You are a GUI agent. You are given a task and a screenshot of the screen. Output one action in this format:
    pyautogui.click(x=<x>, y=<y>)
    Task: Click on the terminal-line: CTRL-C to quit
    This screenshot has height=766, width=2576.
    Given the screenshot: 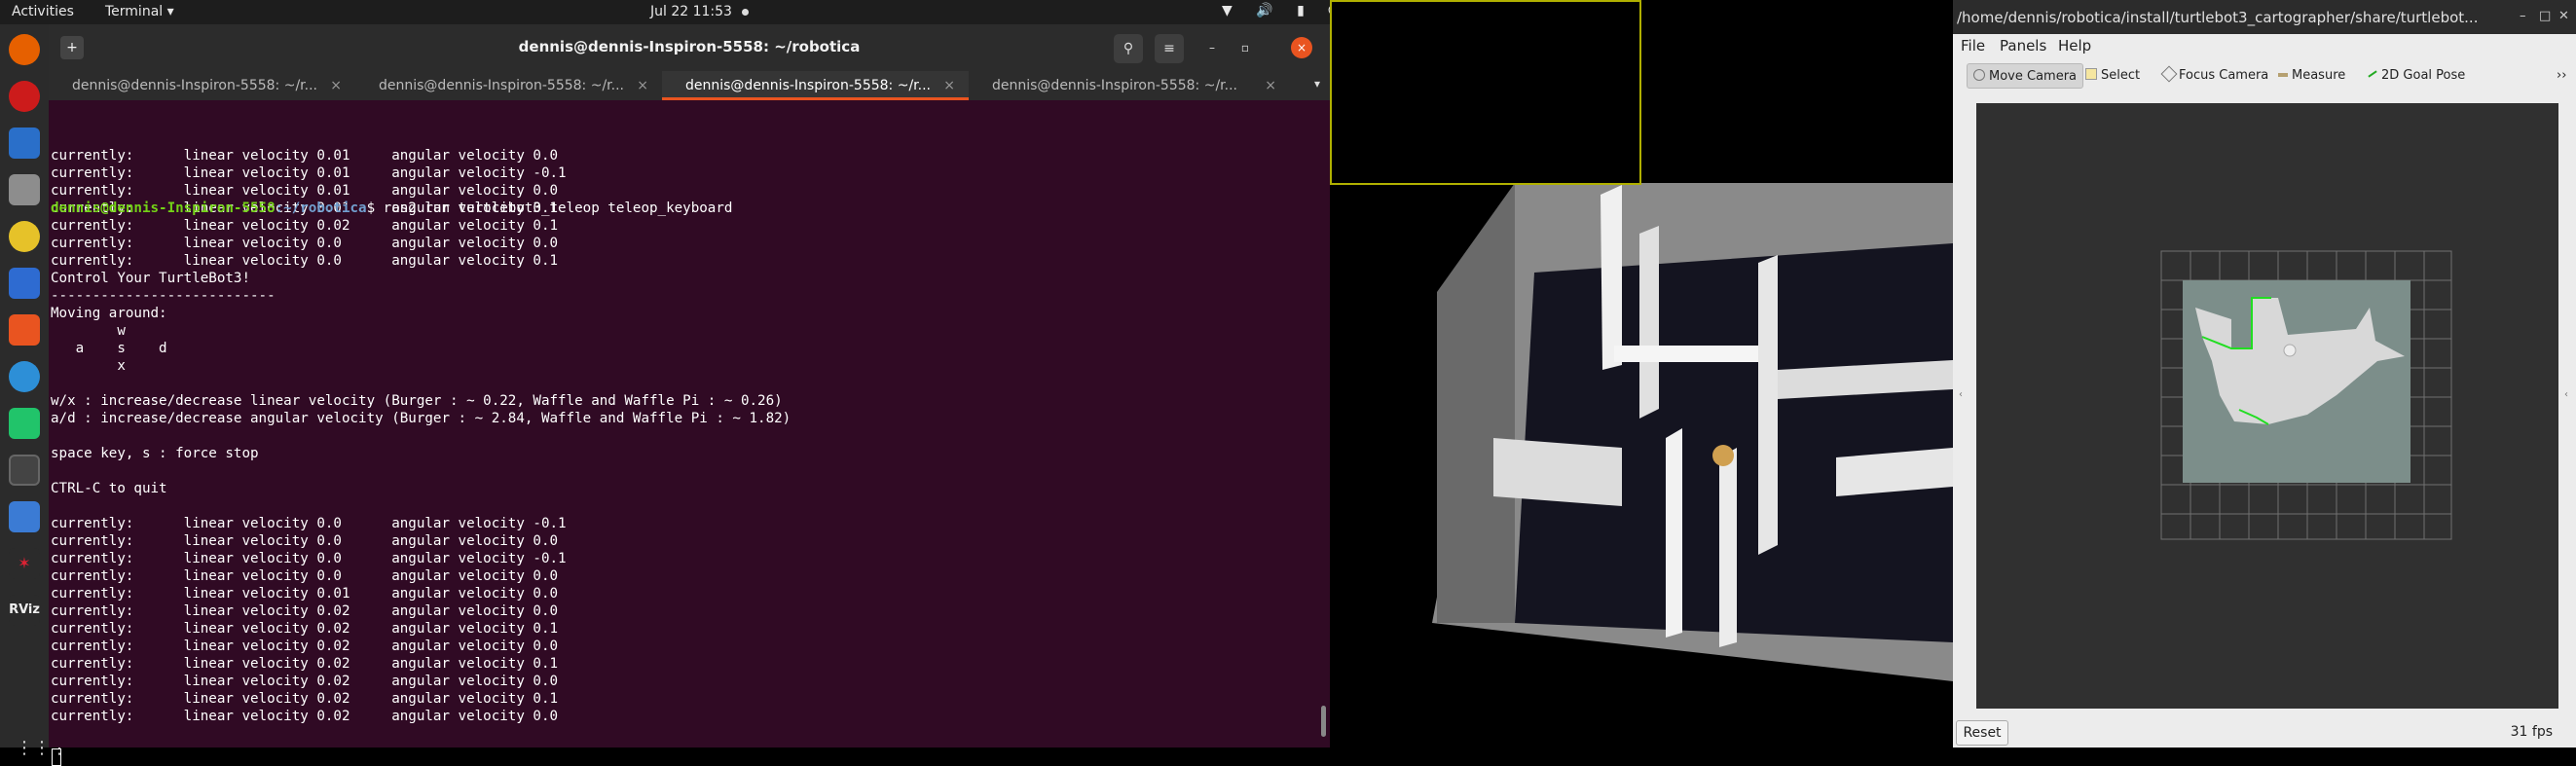 What is the action you would take?
    pyautogui.click(x=109, y=488)
    